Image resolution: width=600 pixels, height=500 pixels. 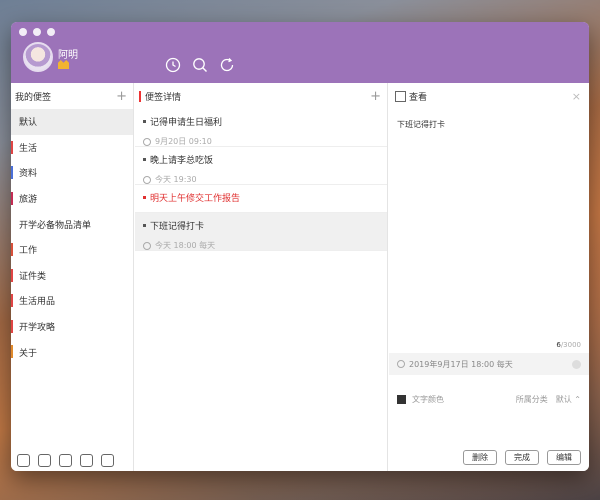 What do you see at coordinates (261, 128) in the screenshot?
I see `note-item: 记得申请生日福利 9月20日 09:10` at bounding box center [261, 128].